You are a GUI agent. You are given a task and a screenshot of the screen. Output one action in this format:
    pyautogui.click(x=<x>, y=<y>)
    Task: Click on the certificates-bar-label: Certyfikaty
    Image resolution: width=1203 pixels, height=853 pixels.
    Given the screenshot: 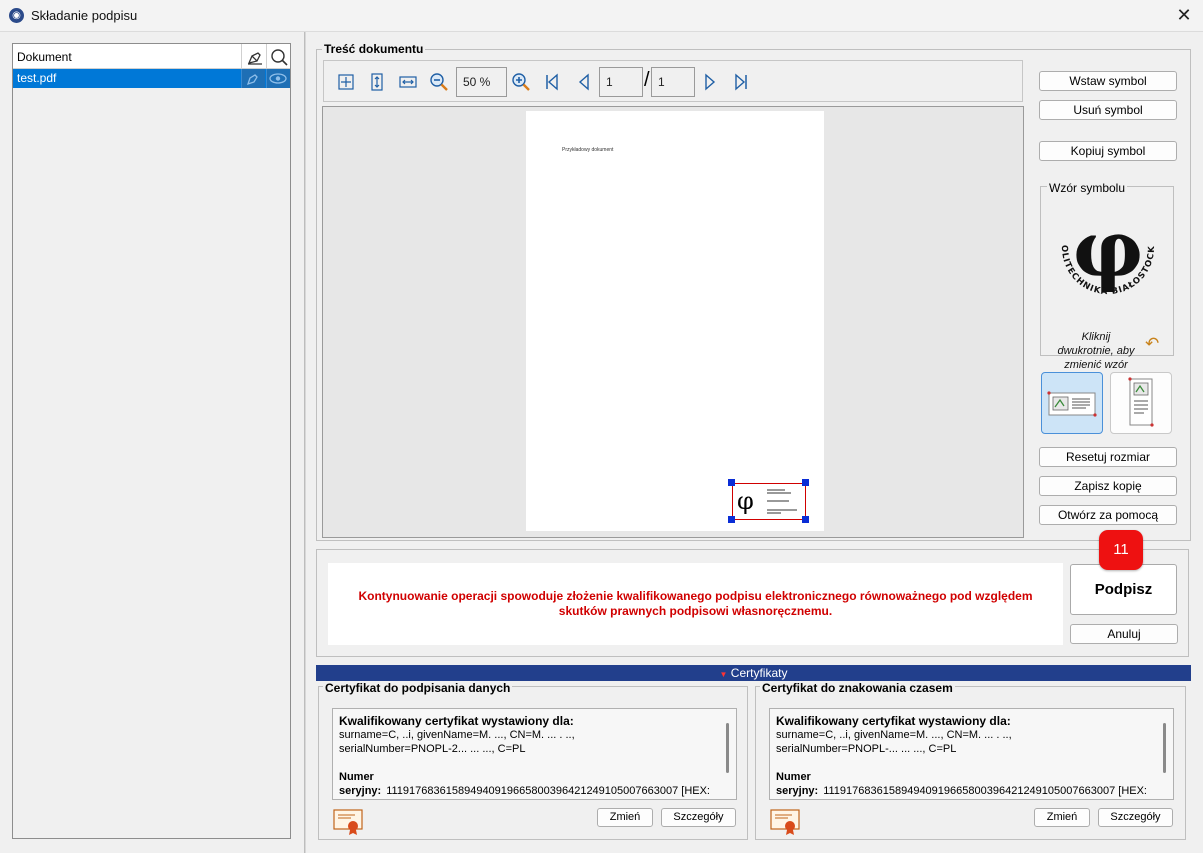 What is the action you would take?
    pyautogui.click(x=759, y=673)
    